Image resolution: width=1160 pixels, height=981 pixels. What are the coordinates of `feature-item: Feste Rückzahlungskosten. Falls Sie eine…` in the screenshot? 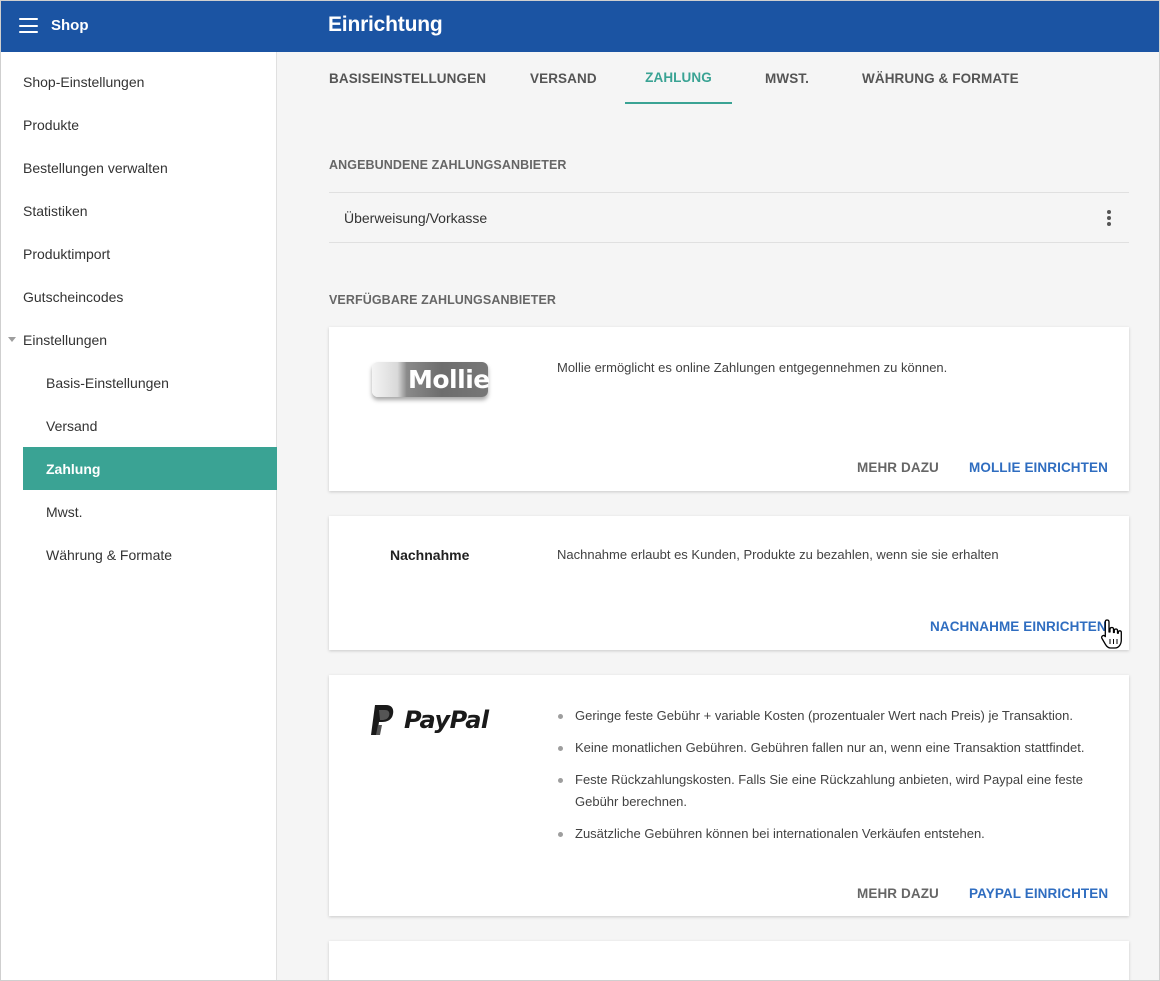 It's located at (827, 791).